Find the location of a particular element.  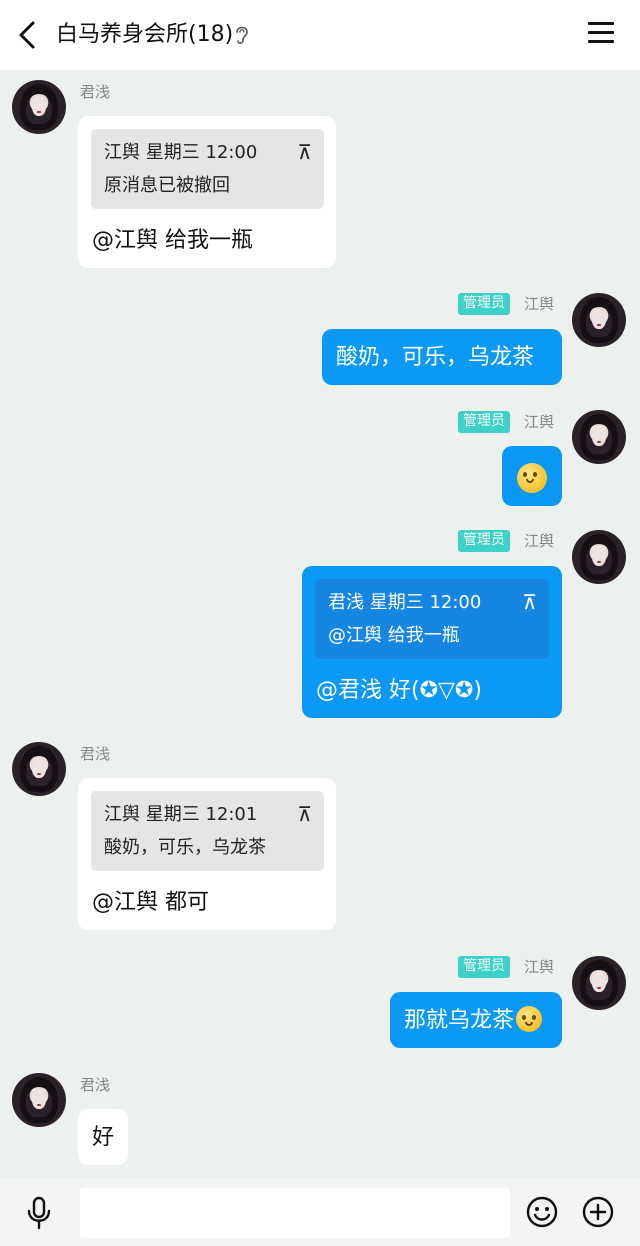

message-text: 好 is located at coordinates (103, 1137).